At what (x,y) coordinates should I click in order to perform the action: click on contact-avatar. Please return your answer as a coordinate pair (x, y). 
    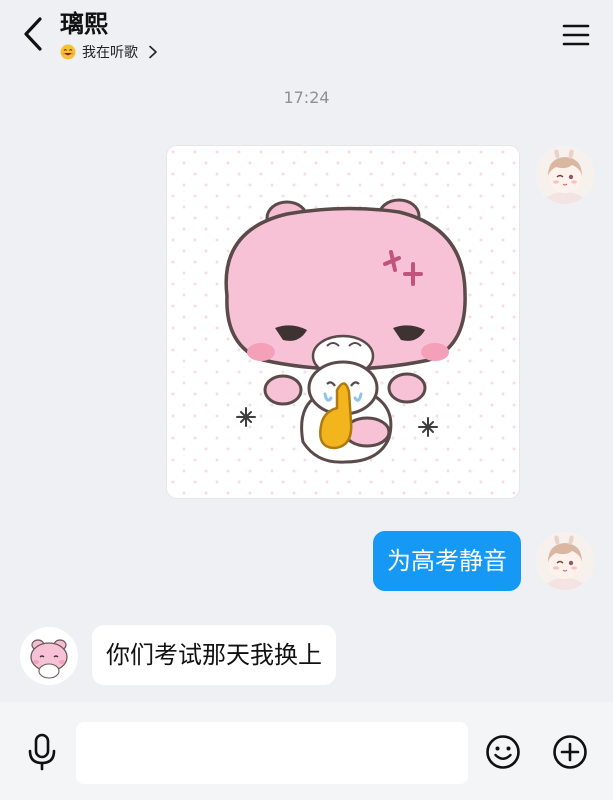
    Looking at the image, I should click on (49, 656).